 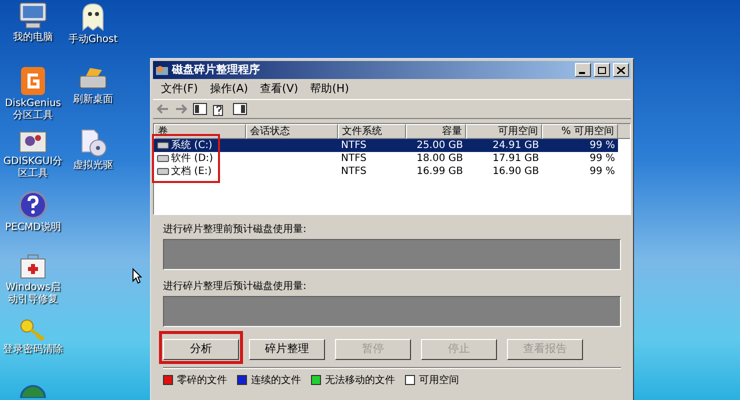 What do you see at coordinates (33, 168) in the screenshot?
I see `desktop-icon-label: GDISKGUI分区工具` at bounding box center [33, 168].